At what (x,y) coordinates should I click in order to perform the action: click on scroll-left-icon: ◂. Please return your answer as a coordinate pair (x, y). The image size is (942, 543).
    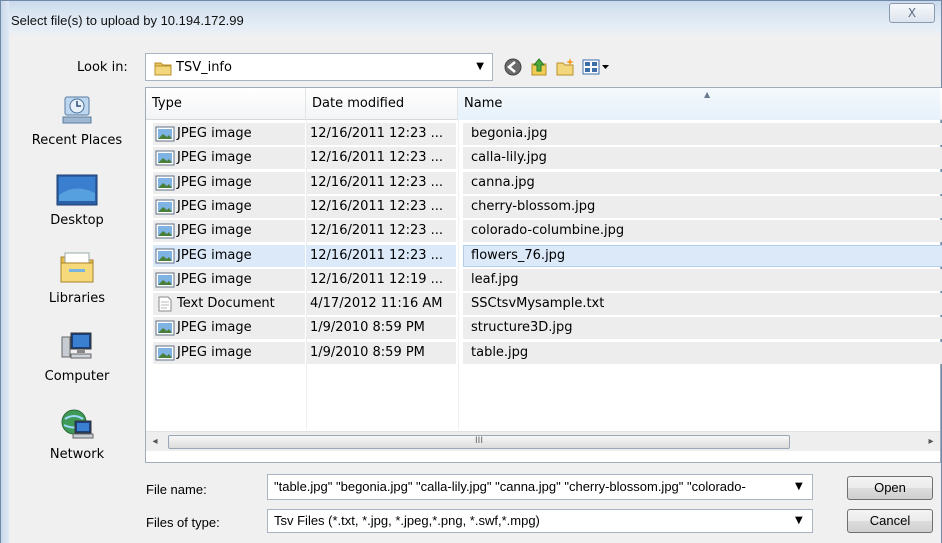
    Looking at the image, I should click on (155, 442).